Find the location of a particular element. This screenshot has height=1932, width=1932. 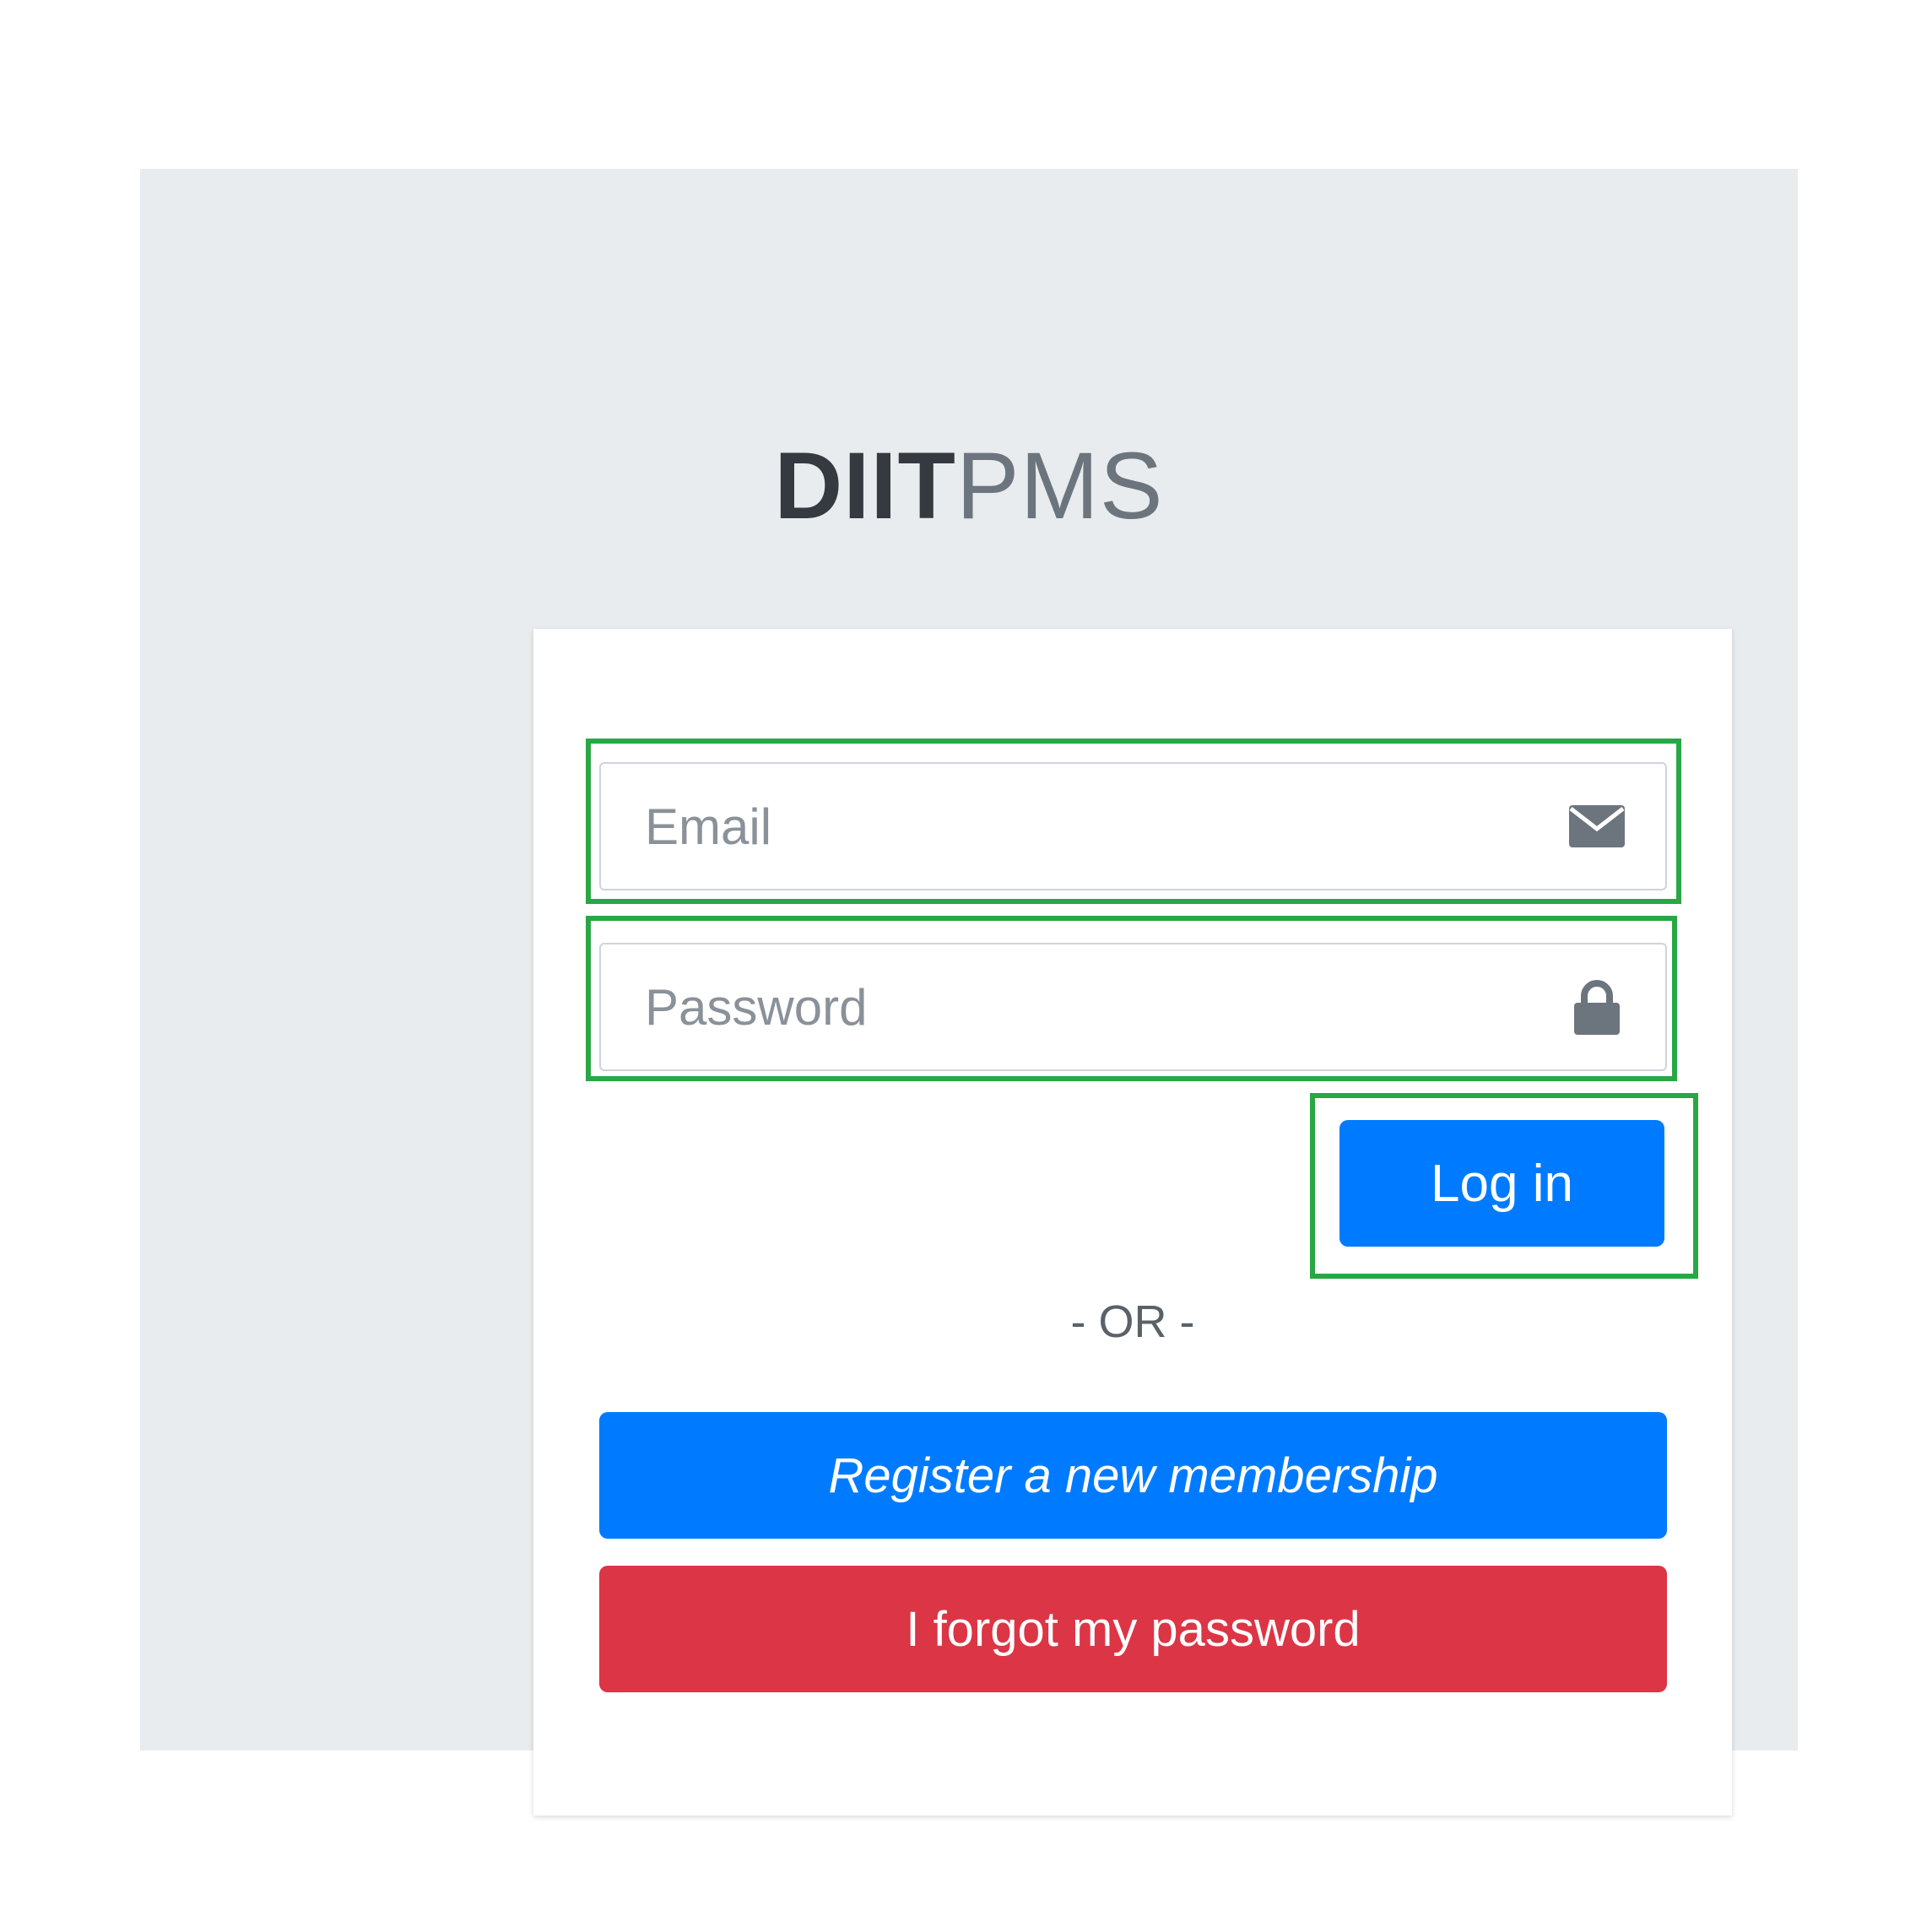

email-input-group is located at coordinates (1133, 826).